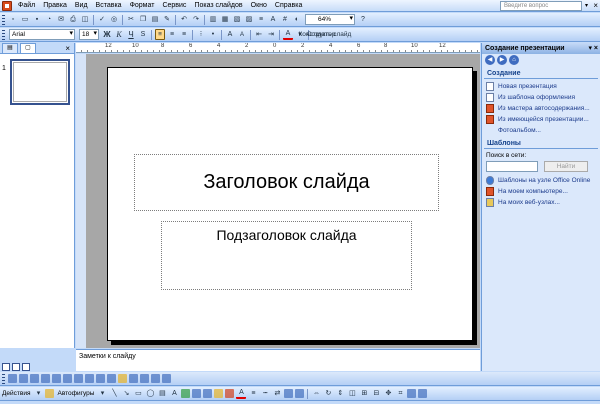  Describe the element at coordinates (590, 48) in the screenshot. I see `task-pane-dropdown-icon: ▾` at that location.